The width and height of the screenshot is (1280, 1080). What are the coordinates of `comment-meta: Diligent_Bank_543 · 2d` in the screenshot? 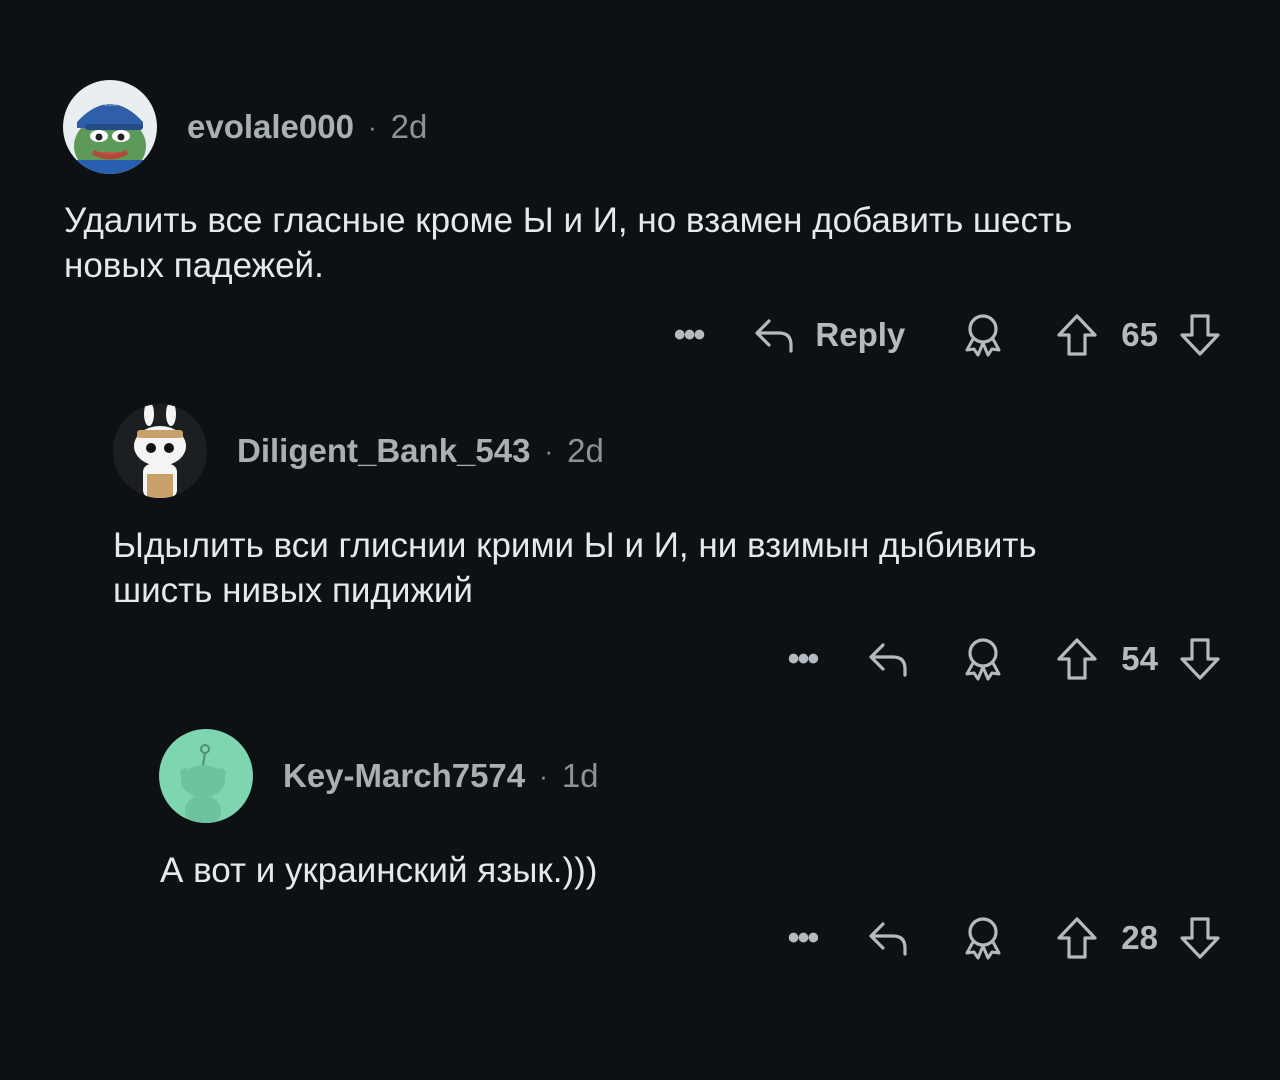 It's located at (420, 451).